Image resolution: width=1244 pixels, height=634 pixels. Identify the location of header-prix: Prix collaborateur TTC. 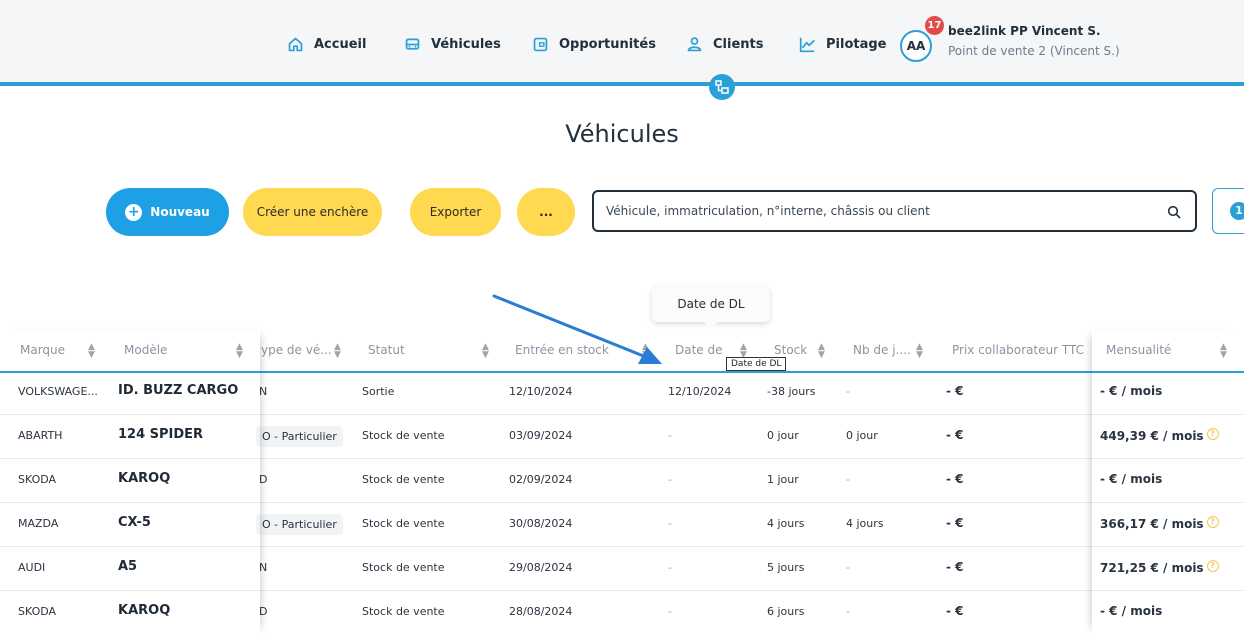
(1018, 350).